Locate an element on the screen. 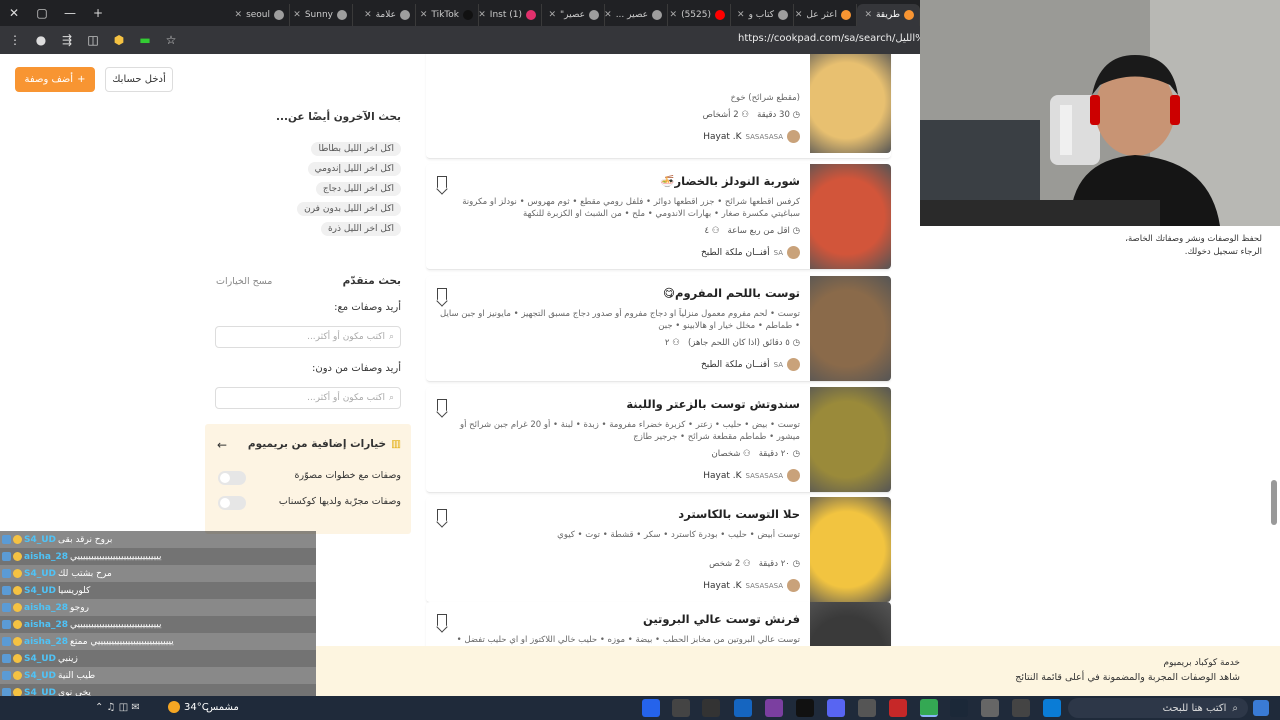  app-icon-red is located at coordinates (898, 708).